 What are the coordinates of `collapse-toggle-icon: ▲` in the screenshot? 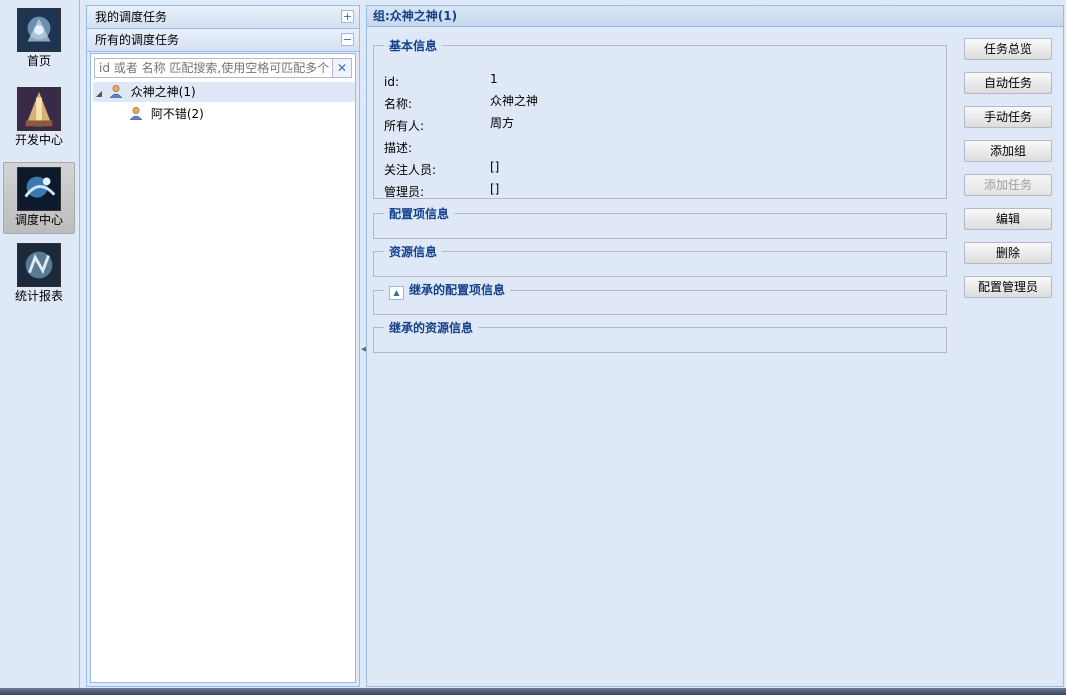 It's located at (396, 293).